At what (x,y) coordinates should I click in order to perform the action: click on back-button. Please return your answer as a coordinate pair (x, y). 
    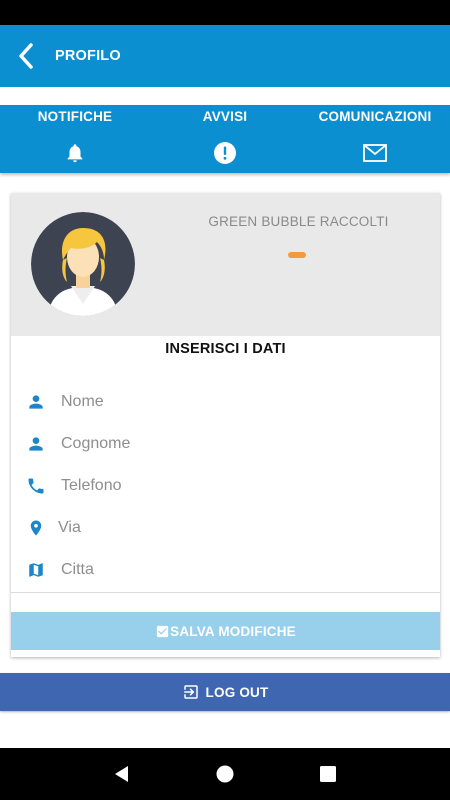
    Looking at the image, I should click on (26, 56).